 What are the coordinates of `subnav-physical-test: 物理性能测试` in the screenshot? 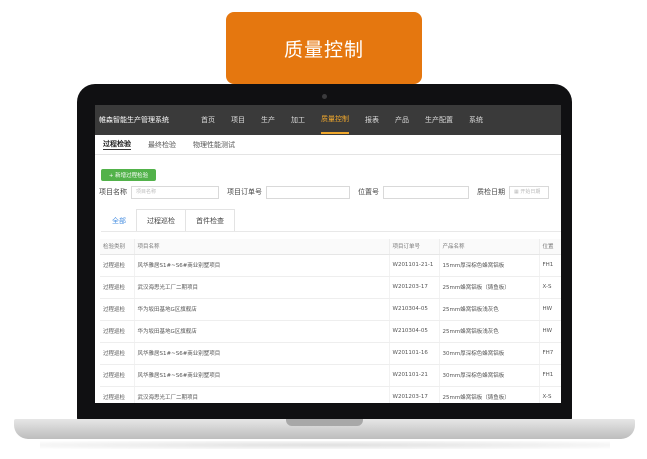 It's located at (214, 145).